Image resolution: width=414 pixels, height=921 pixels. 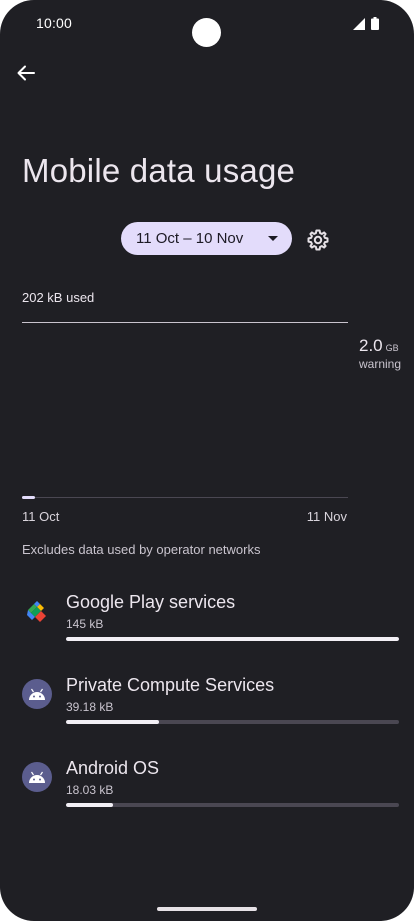 What do you see at coordinates (273, 238) in the screenshot?
I see `chevron-down-icon` at bounding box center [273, 238].